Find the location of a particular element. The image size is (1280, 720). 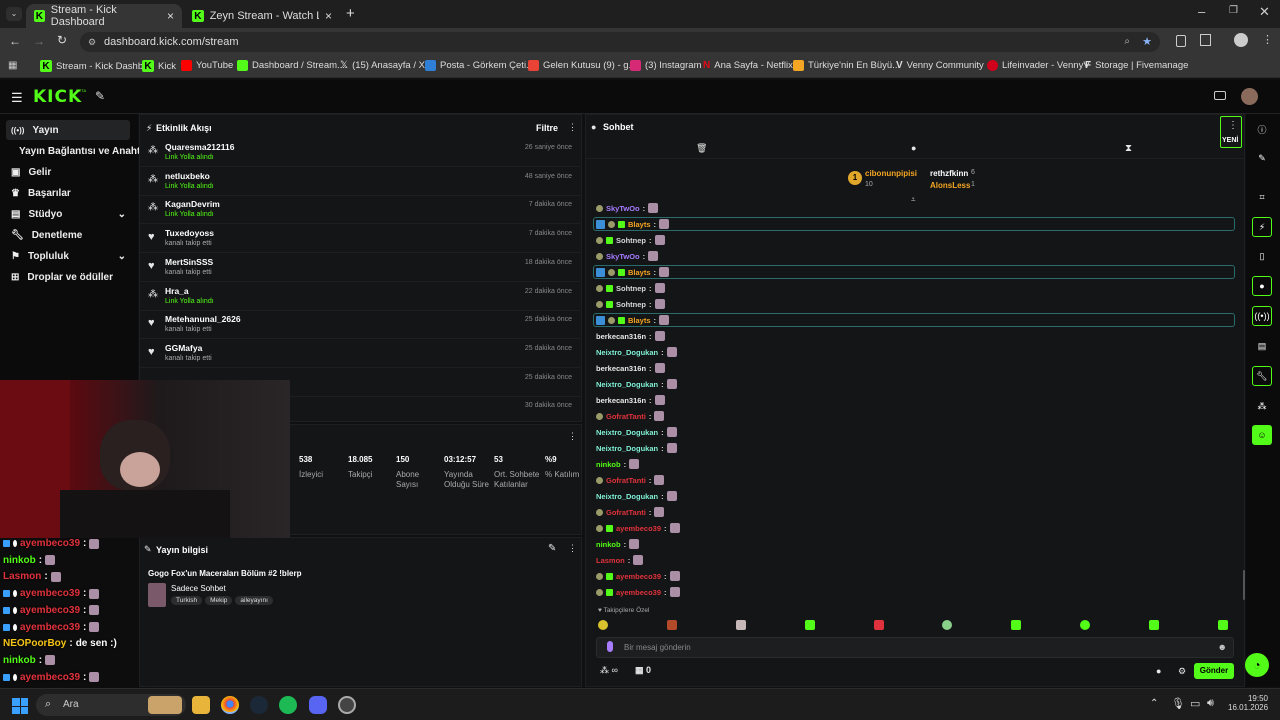

discord-icon is located at coordinates (318, 705).